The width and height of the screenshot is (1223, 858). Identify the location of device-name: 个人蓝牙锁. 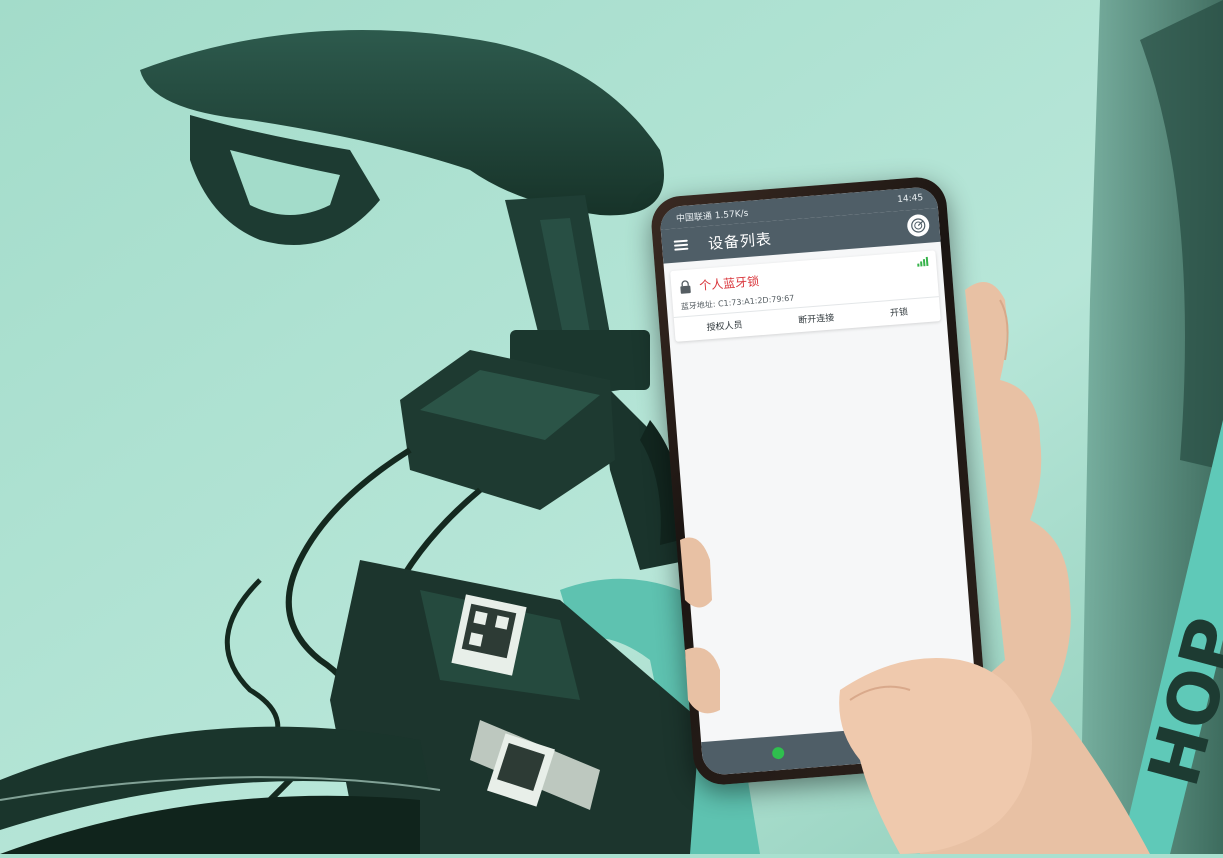
(729, 283).